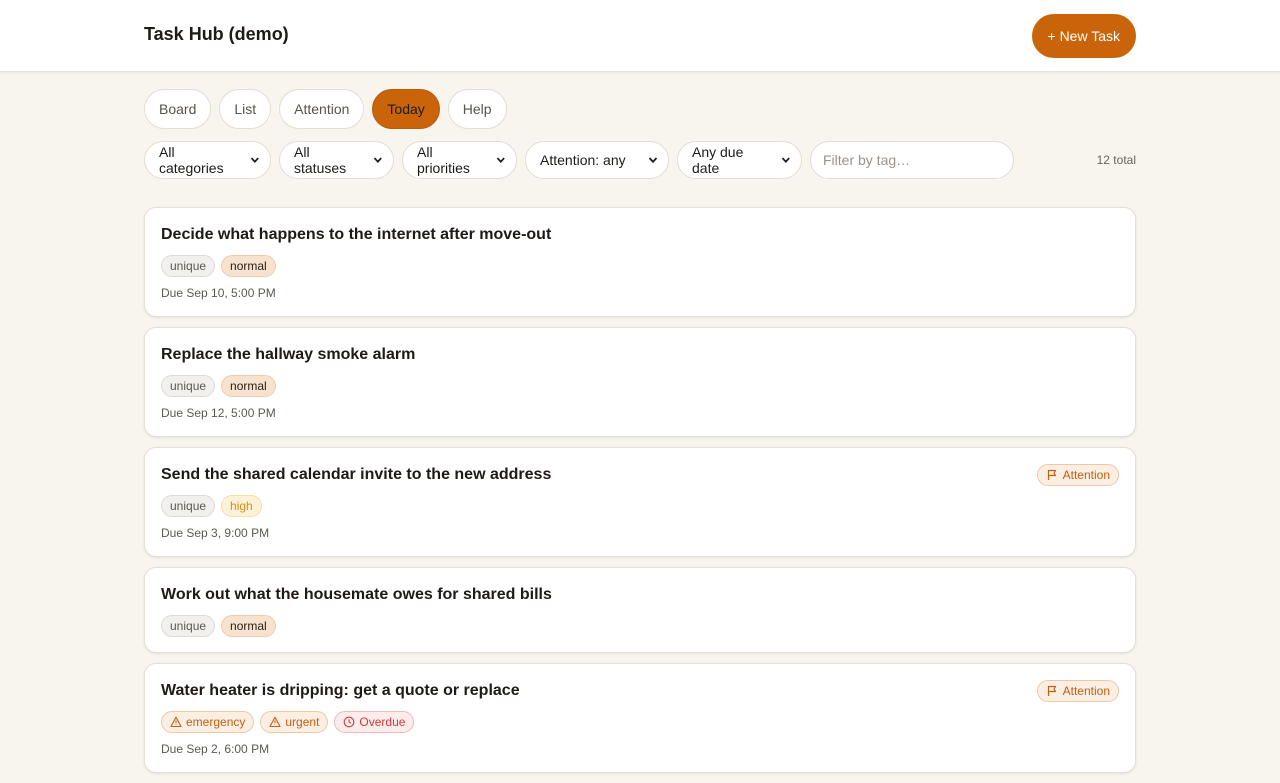  What do you see at coordinates (191, 160) in the screenshot?
I see `category-filter-value: All categories` at bounding box center [191, 160].